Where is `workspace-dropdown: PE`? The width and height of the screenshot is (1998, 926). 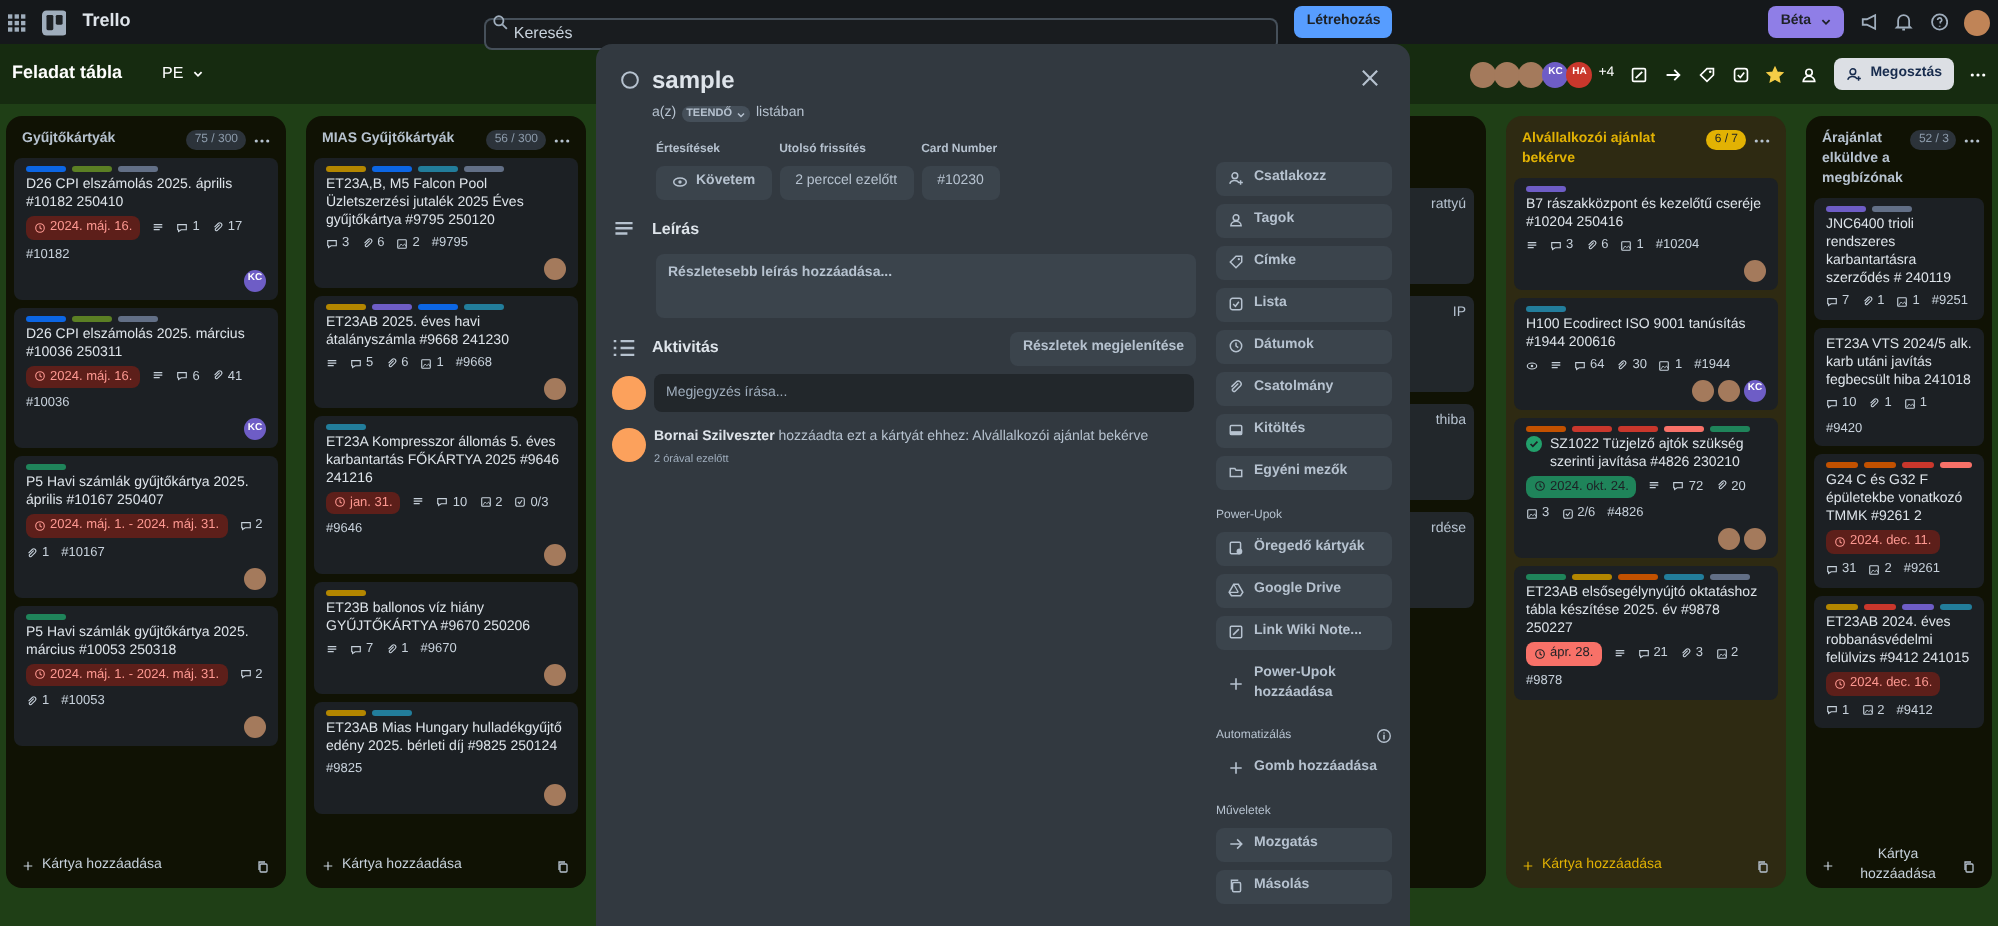
workspace-dropdown: PE is located at coordinates (183, 74).